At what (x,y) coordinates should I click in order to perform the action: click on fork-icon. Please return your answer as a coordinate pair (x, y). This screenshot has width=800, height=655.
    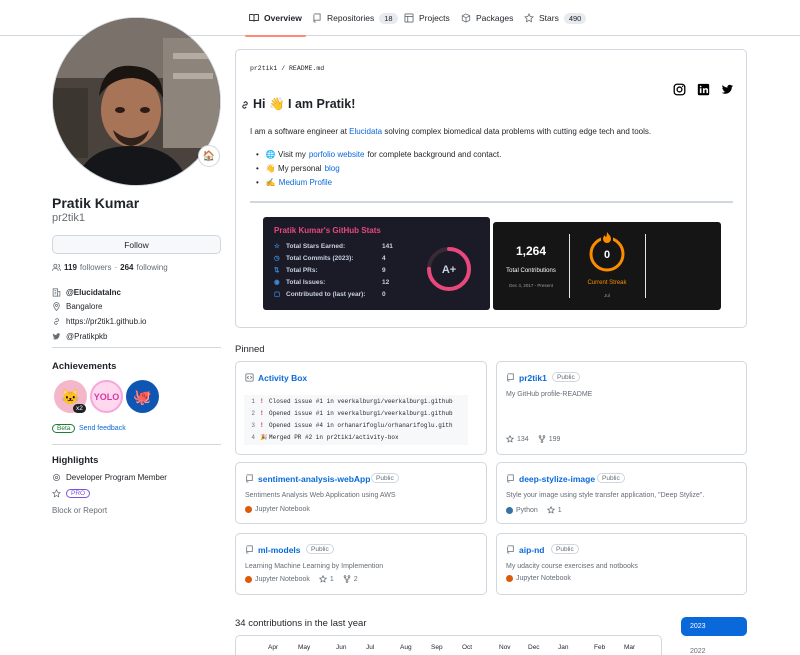
    Looking at the image, I should click on (541, 439).